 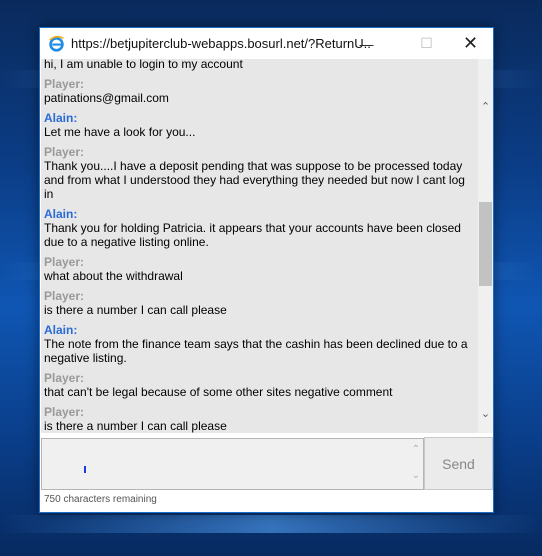 I want to click on message-text: patinations@gmail.com, so click(x=106, y=98).